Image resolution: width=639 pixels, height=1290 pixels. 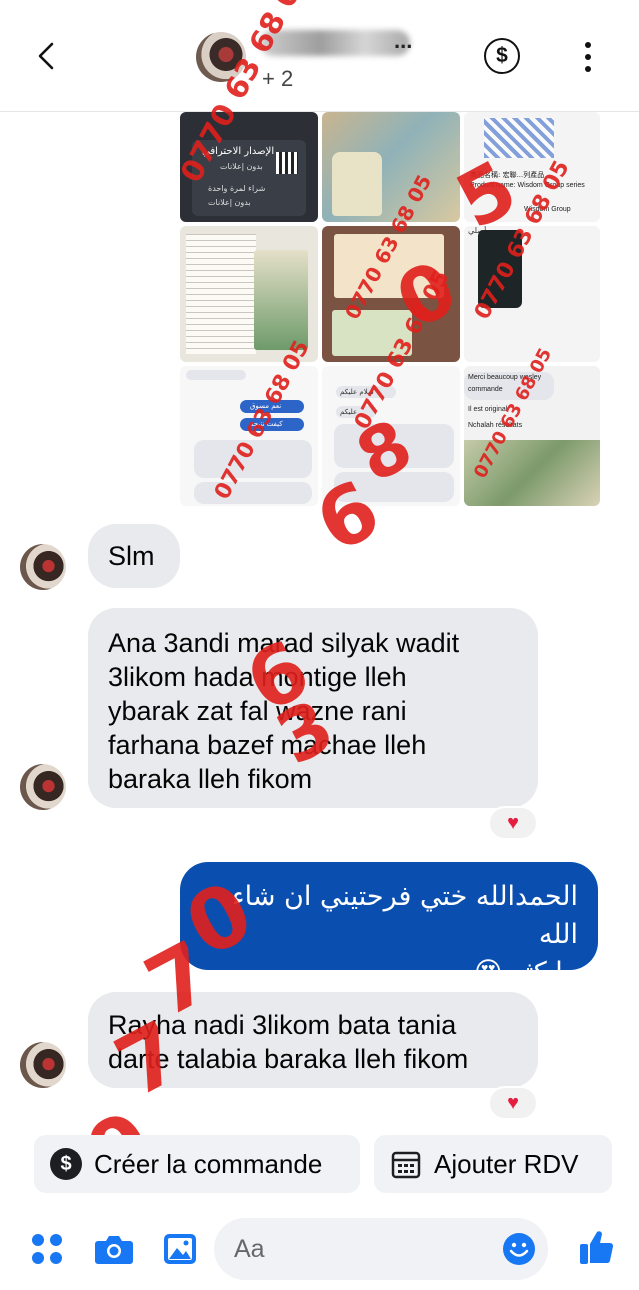 What do you see at coordinates (488, 409) in the screenshot?
I see `tile-text: Il est original` at bounding box center [488, 409].